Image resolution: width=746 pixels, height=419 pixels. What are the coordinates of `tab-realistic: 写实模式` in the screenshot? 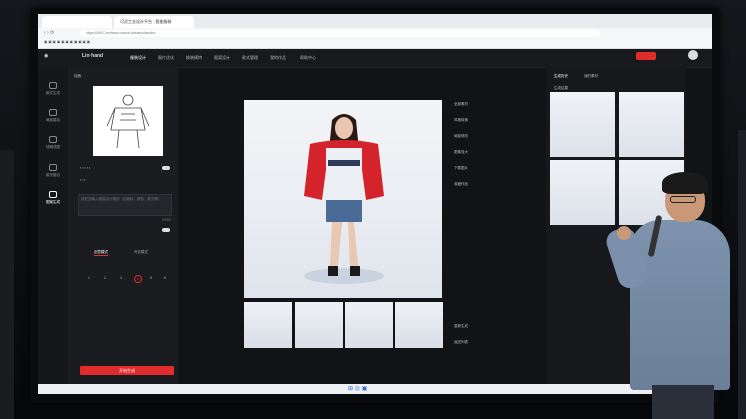 It's located at (141, 252).